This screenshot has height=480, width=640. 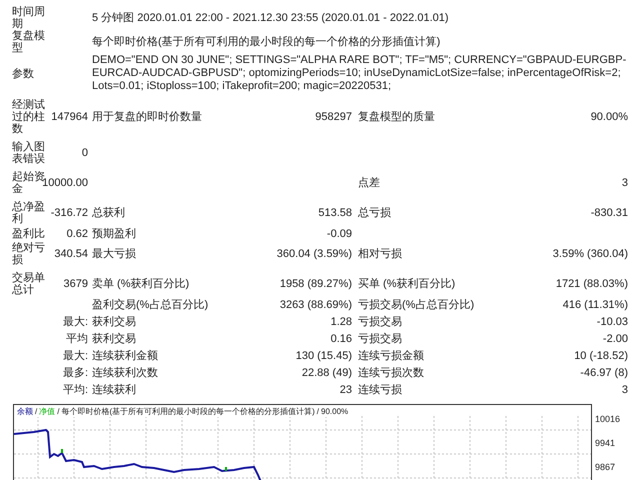 I want to click on row-label: 绝对亏损, so click(x=29, y=254).